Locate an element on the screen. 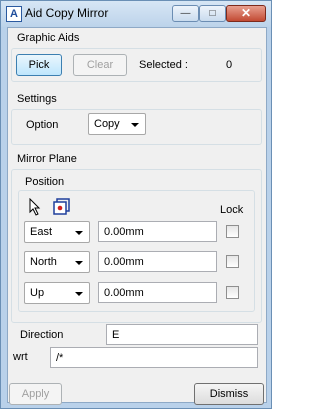 This screenshot has height=409, width=320. north-value-field: 0.00mm is located at coordinates (157, 261).